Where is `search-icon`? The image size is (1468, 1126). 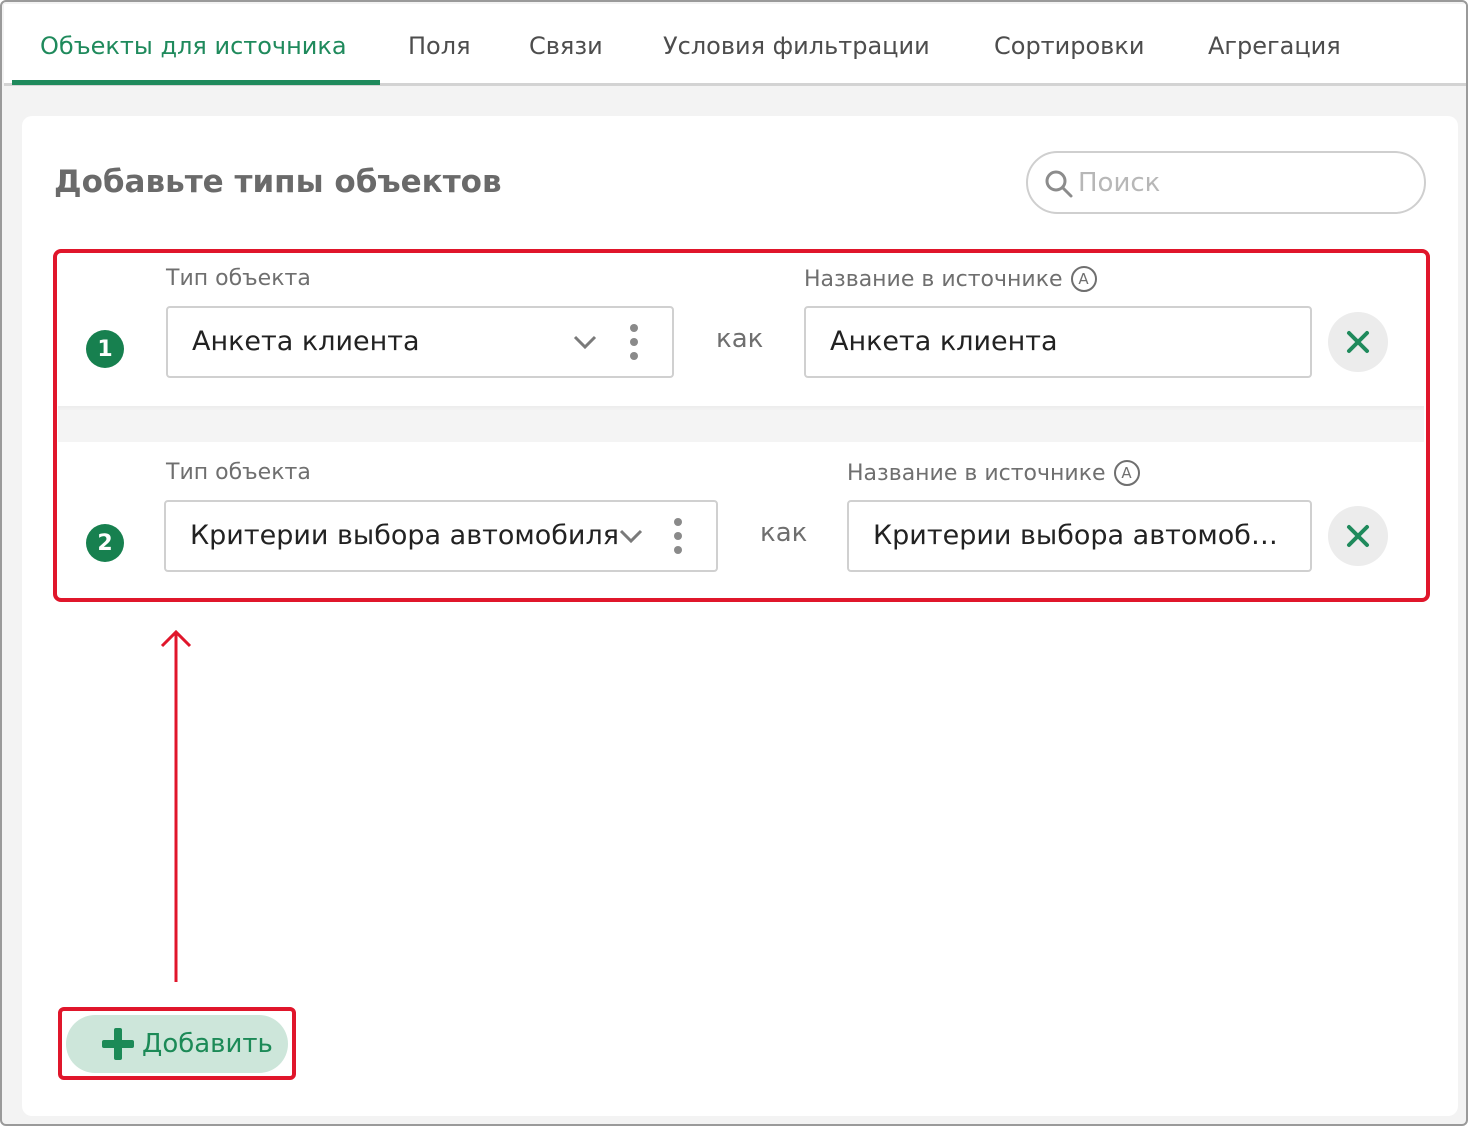
search-icon is located at coordinates (1059, 184).